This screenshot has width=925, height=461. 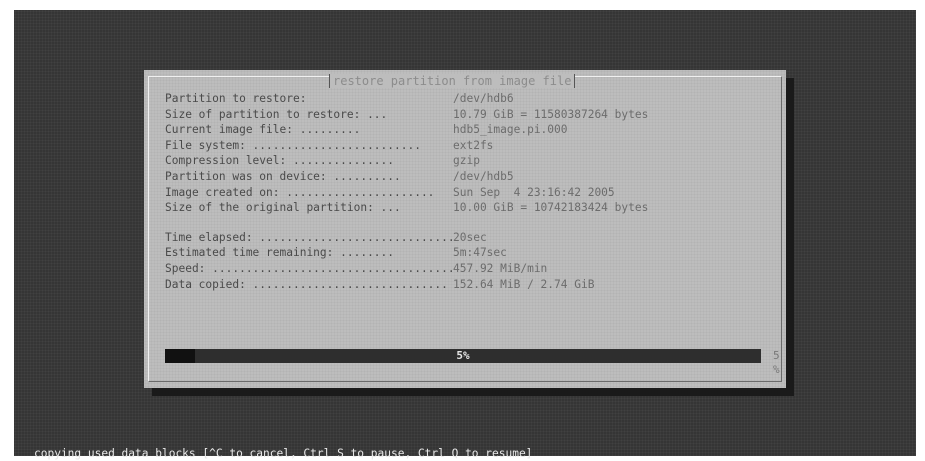 I want to click on info-value: gzip, so click(x=466, y=161).